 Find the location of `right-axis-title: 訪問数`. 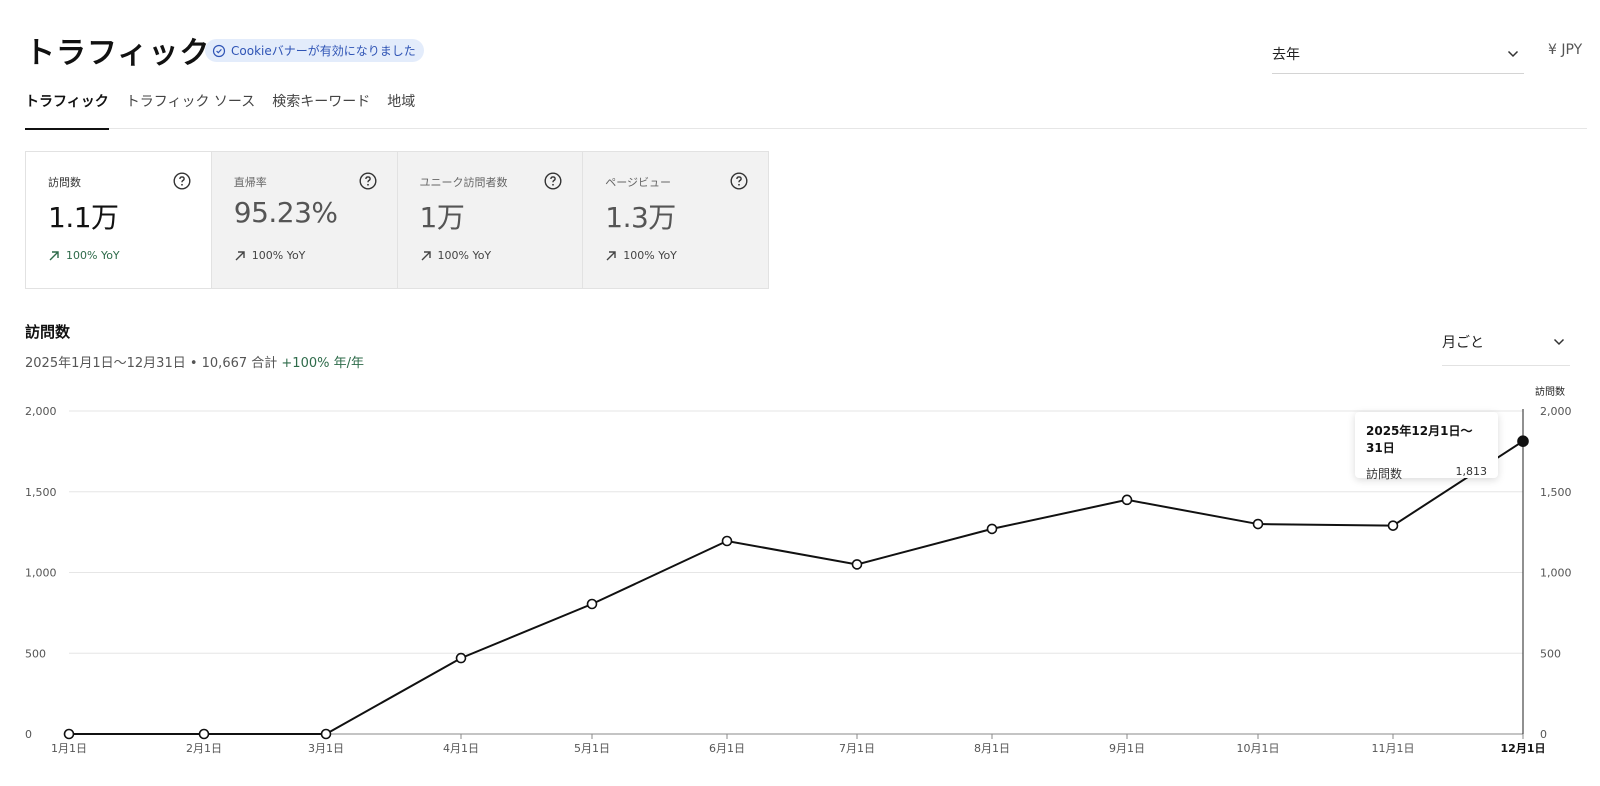

right-axis-title: 訪問数 is located at coordinates (1550, 391).